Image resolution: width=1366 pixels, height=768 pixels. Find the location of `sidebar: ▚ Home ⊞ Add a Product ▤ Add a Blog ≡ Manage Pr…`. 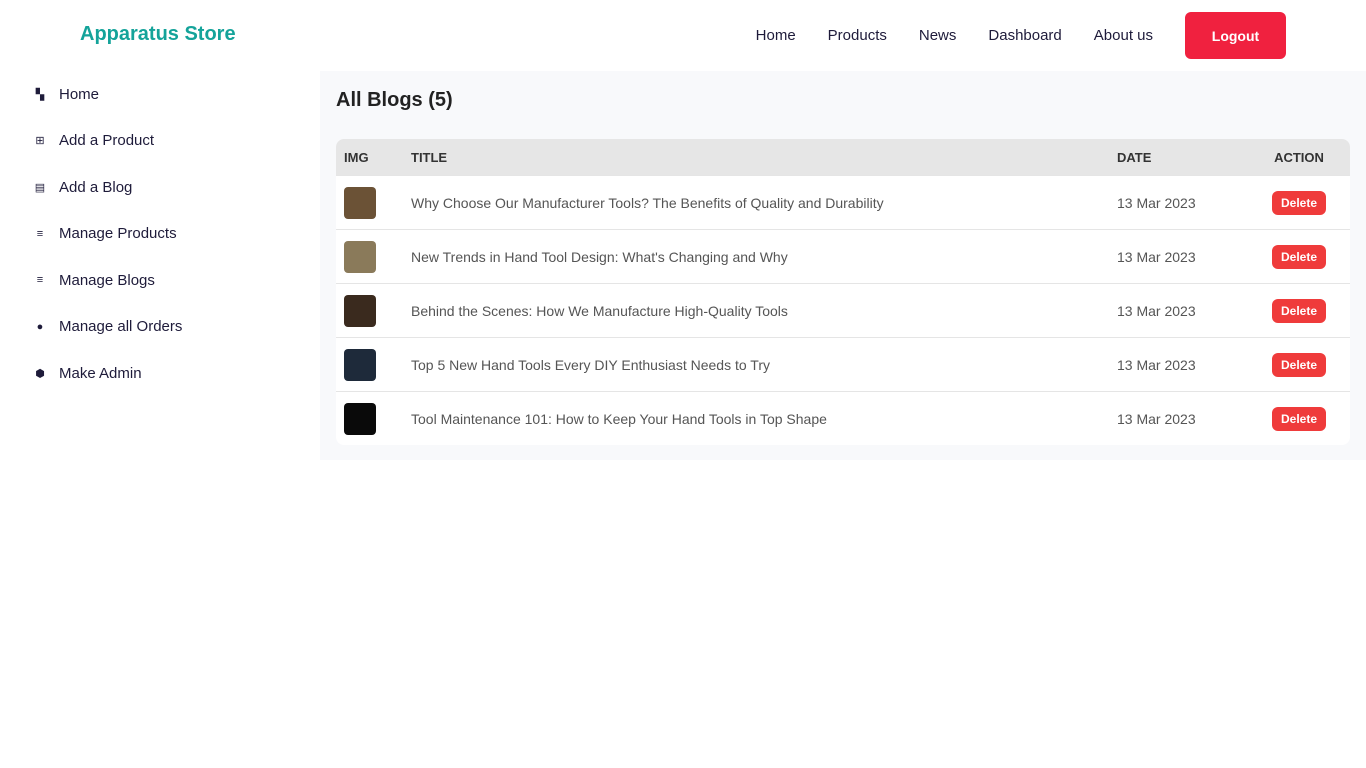

sidebar: ▚ Home ⊞ Add a Product ▤ Add a Blog ≡ Manage Pr… is located at coordinates (160, 234).